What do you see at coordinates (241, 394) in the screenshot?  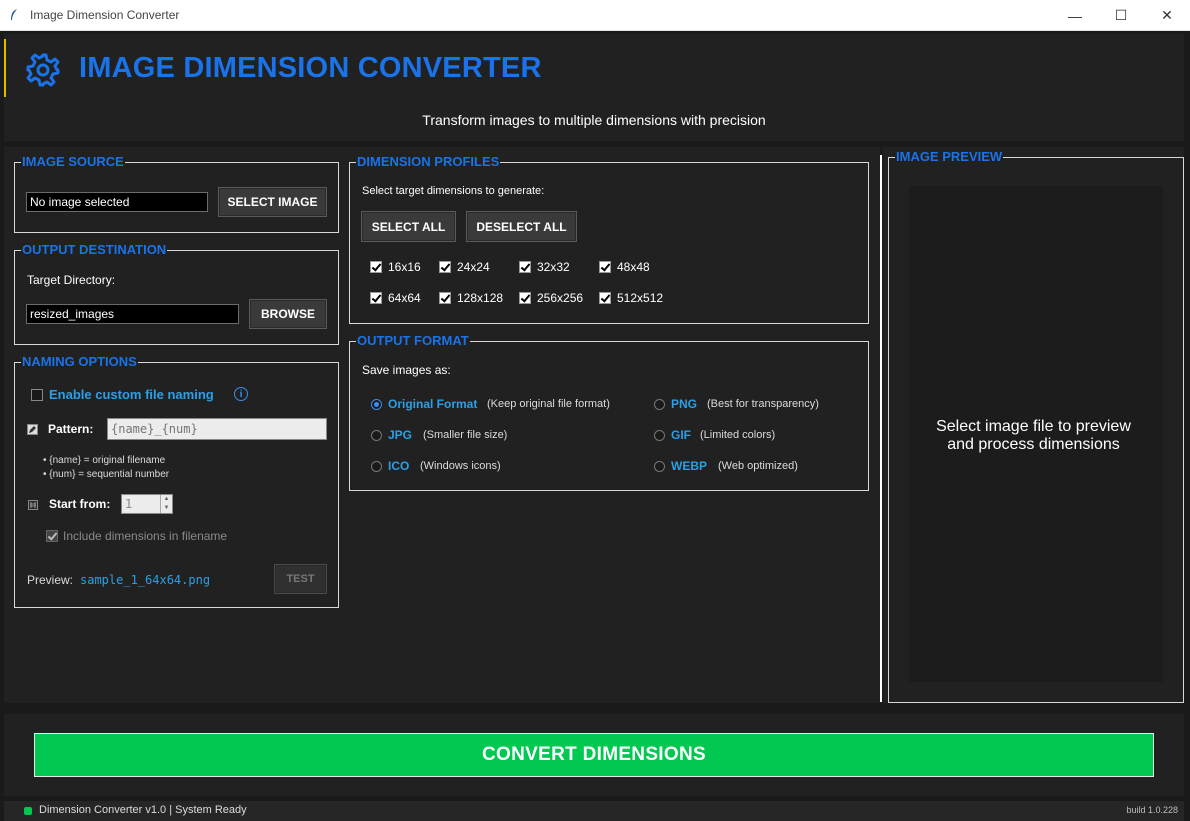 I see `info-icon: i` at bounding box center [241, 394].